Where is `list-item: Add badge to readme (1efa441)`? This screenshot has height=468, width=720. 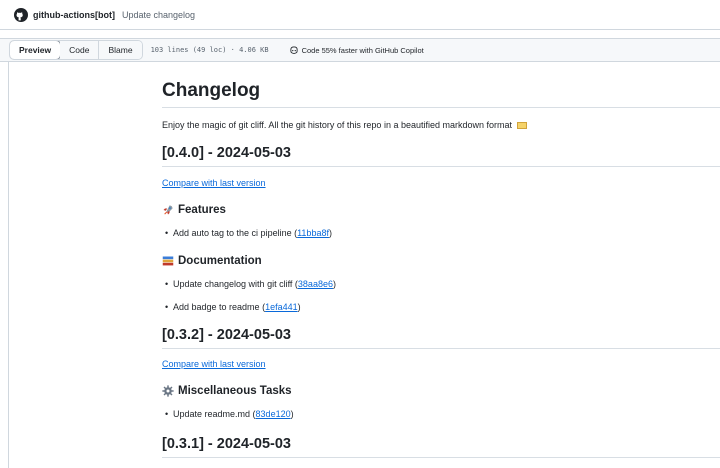 list-item: Add badge to readme (1efa441) is located at coordinates (233, 307).